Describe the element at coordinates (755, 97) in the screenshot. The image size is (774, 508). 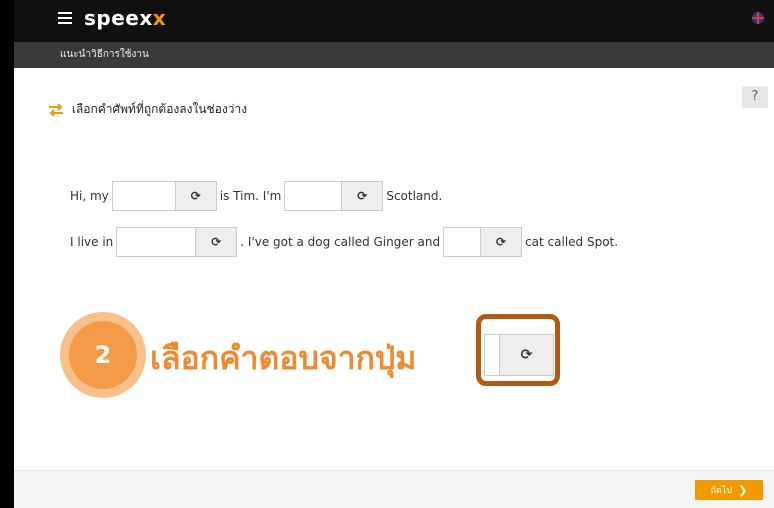
I see `help-button: ?` at that location.